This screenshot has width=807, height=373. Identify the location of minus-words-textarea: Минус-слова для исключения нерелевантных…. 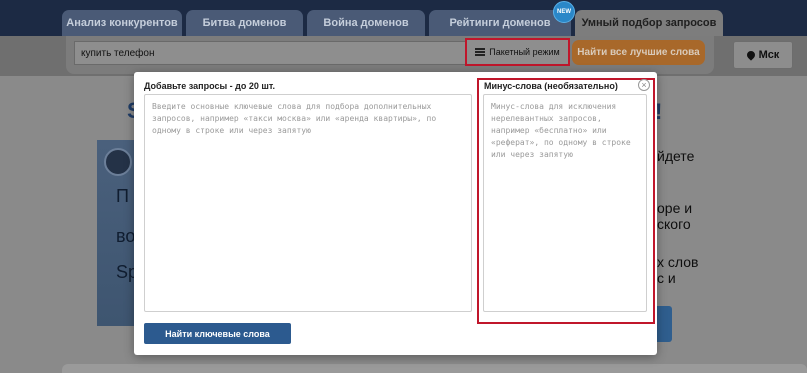
(565, 203).